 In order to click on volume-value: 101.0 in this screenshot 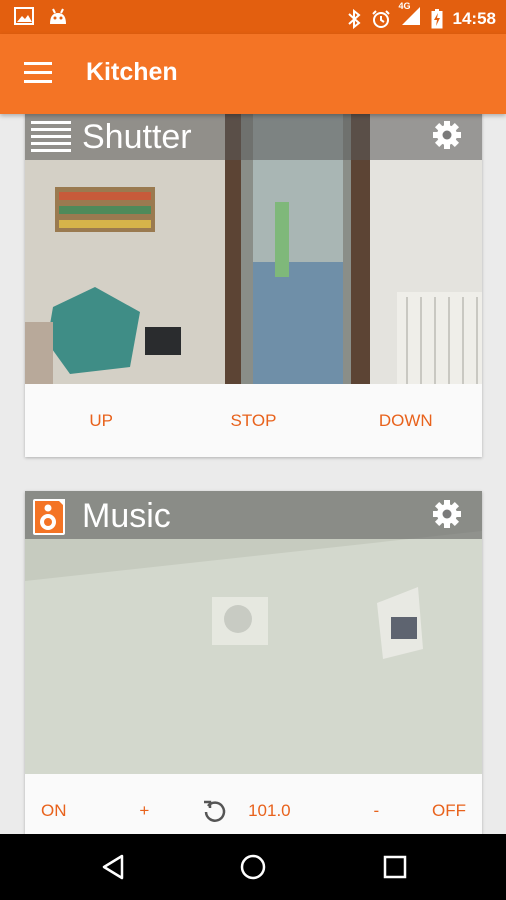, I will do `click(269, 810)`.